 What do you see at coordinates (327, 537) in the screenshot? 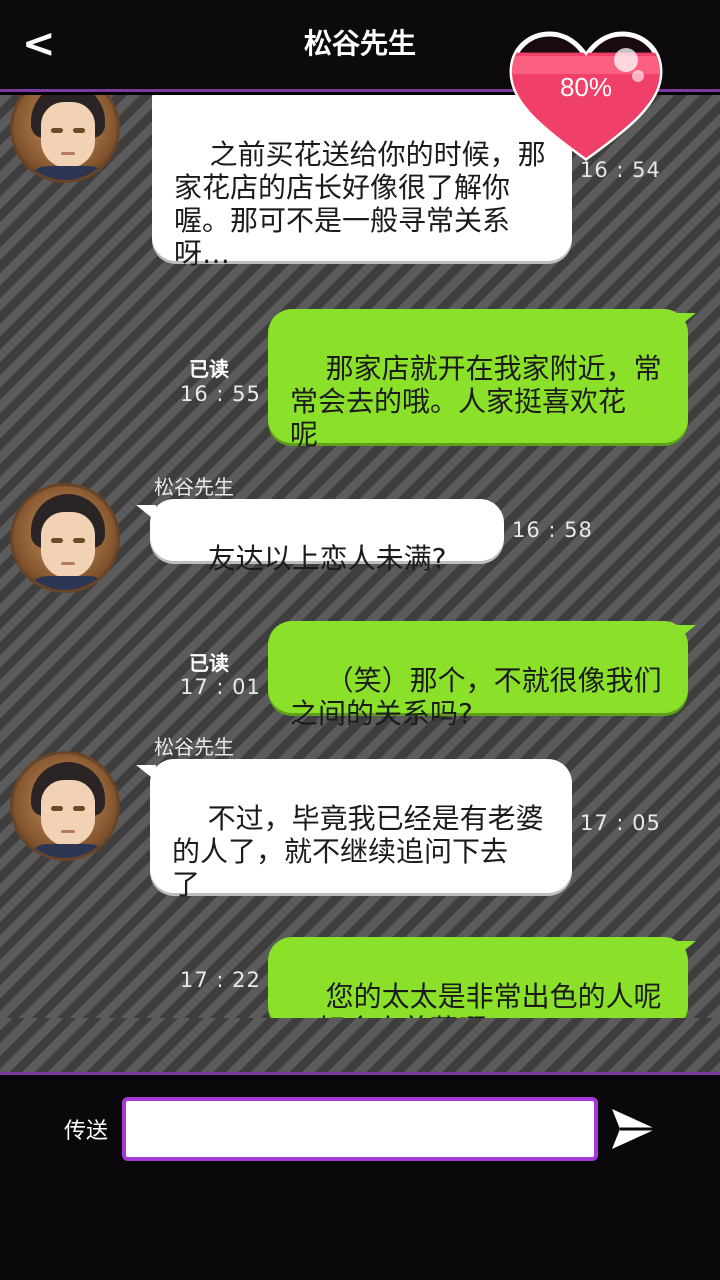
I see `message-bubble: 友达以上恋人未满?` at bounding box center [327, 537].